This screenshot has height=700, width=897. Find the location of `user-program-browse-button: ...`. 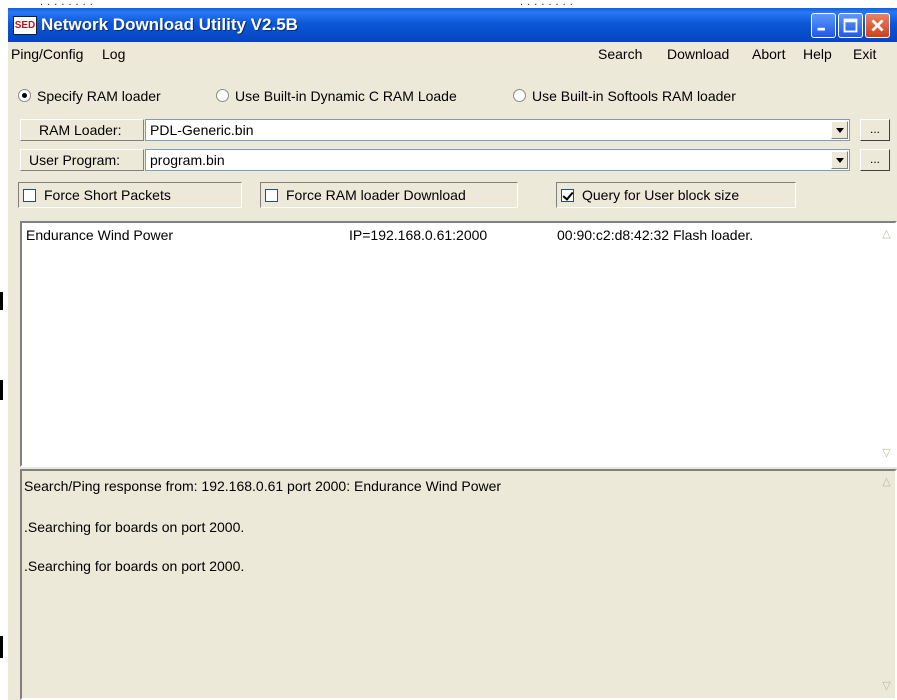

user-program-browse-button: ... is located at coordinates (875, 160).